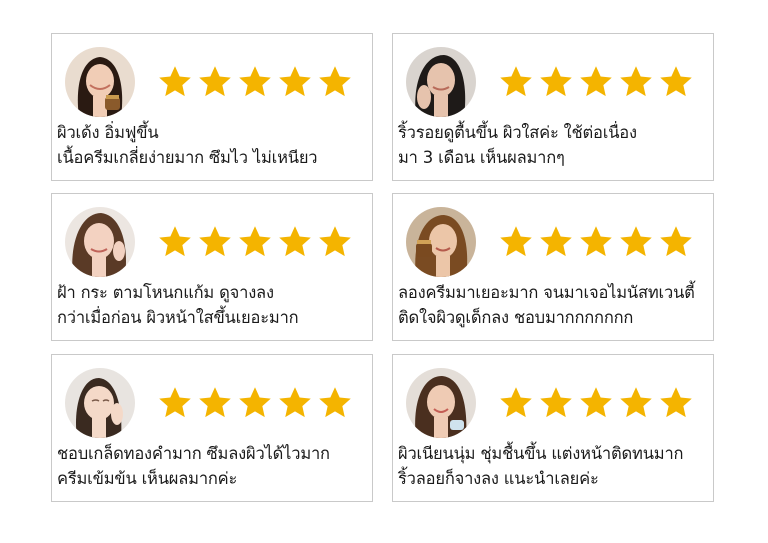 The height and width of the screenshot is (543, 768). Describe the element at coordinates (187, 157) in the screenshot. I see `review-line: เนื้อครีมเกลี่ยง่ายมาก ซึมไว ไม่เหนียว` at that location.